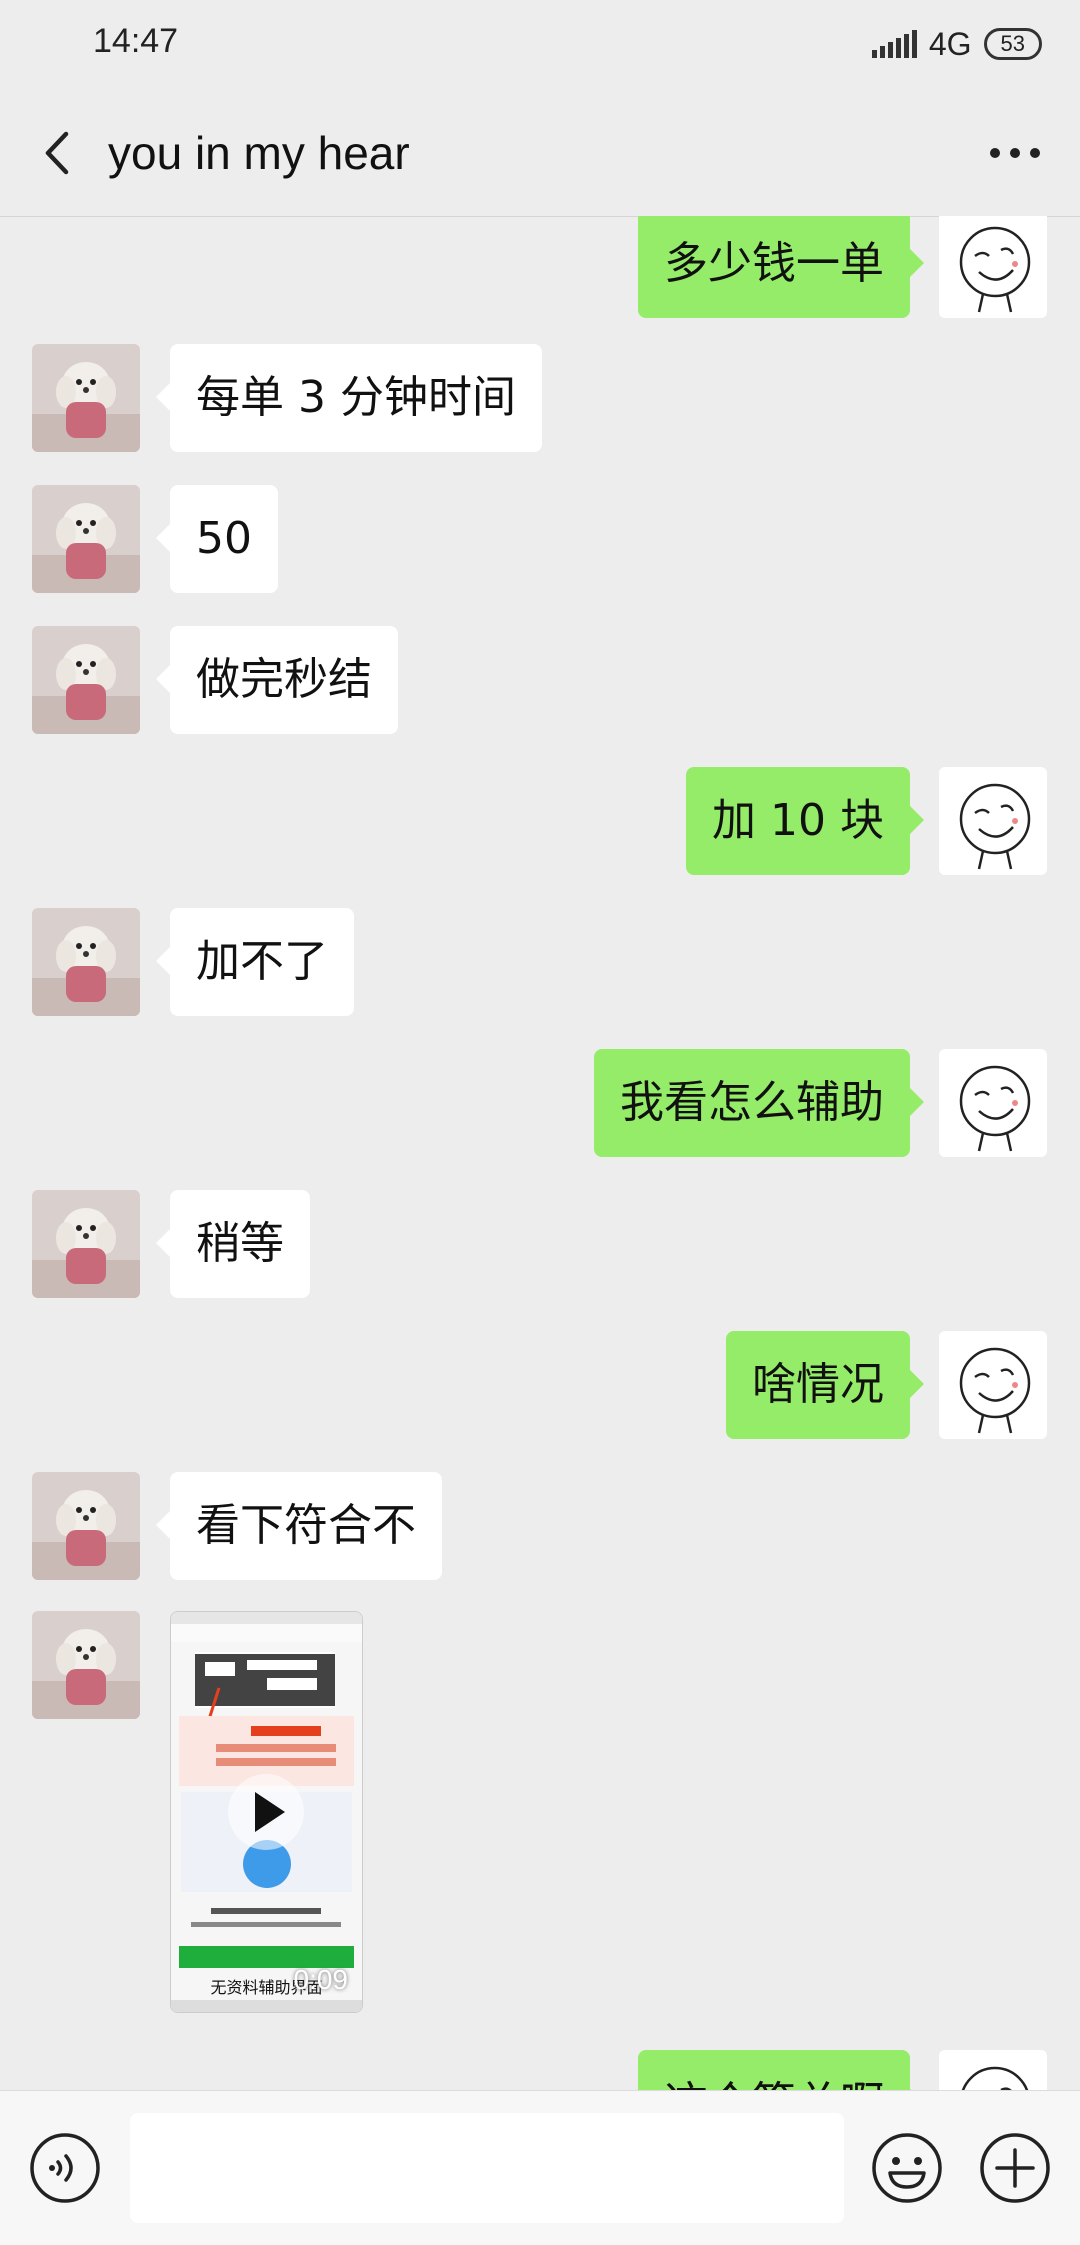 This screenshot has height=2245, width=1080. What do you see at coordinates (781, 267) in the screenshot?
I see `message-bubble-sent: 多少钱一单` at bounding box center [781, 267].